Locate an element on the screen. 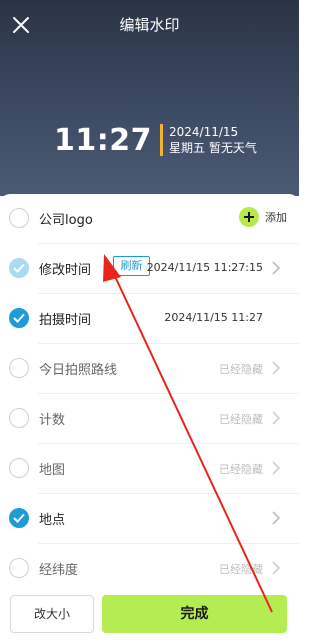  watermark-time: 11:27 is located at coordinates (103, 140).